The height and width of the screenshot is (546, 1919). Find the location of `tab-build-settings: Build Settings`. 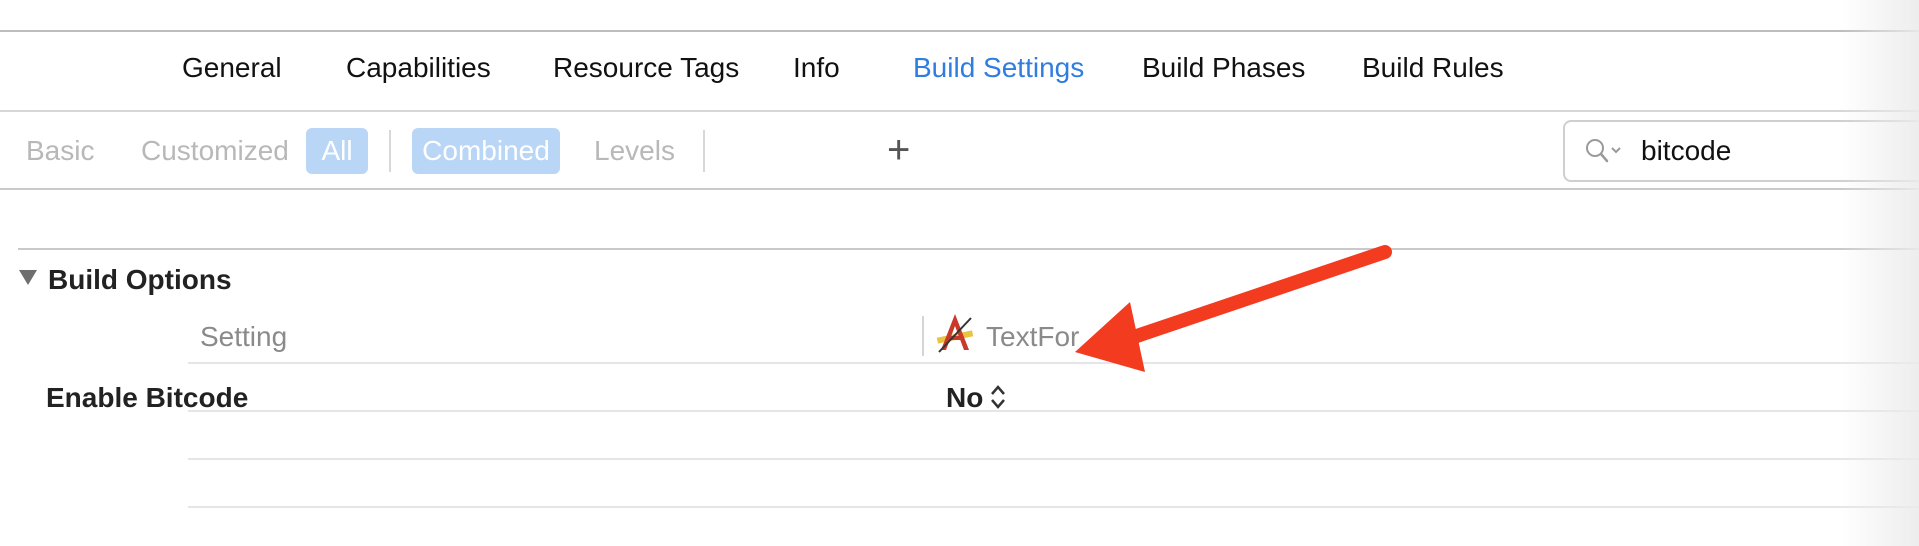

tab-build-settings: Build Settings is located at coordinates (998, 68).